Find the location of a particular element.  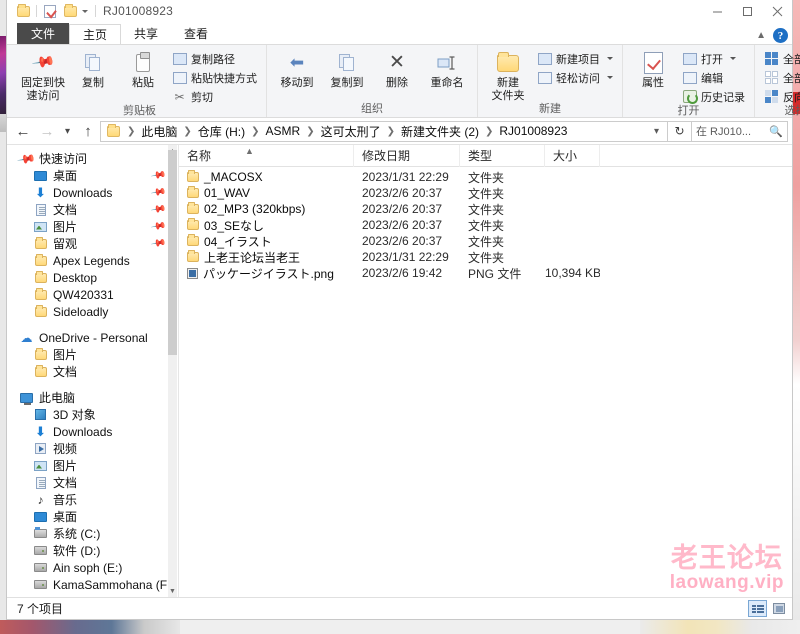

move-to-button: ⬅ 移动到 is located at coordinates (297, 68).